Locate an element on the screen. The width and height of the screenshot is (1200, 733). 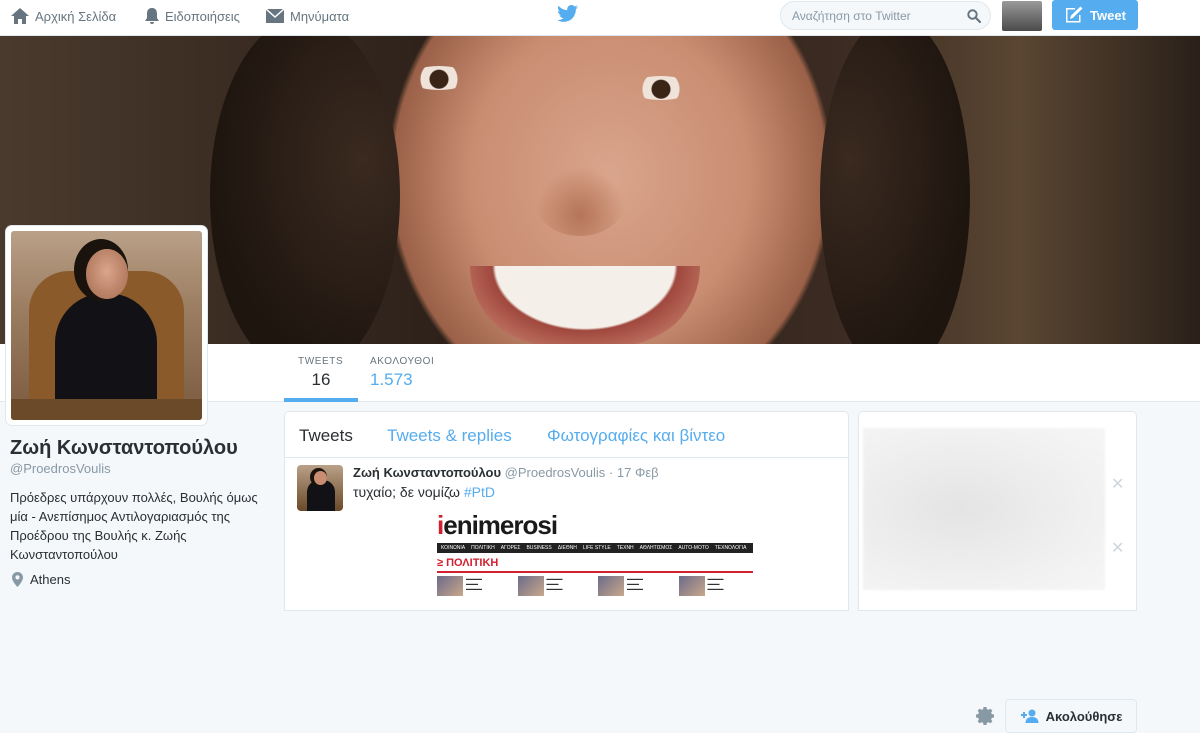
add-user-icon is located at coordinates (1029, 716).